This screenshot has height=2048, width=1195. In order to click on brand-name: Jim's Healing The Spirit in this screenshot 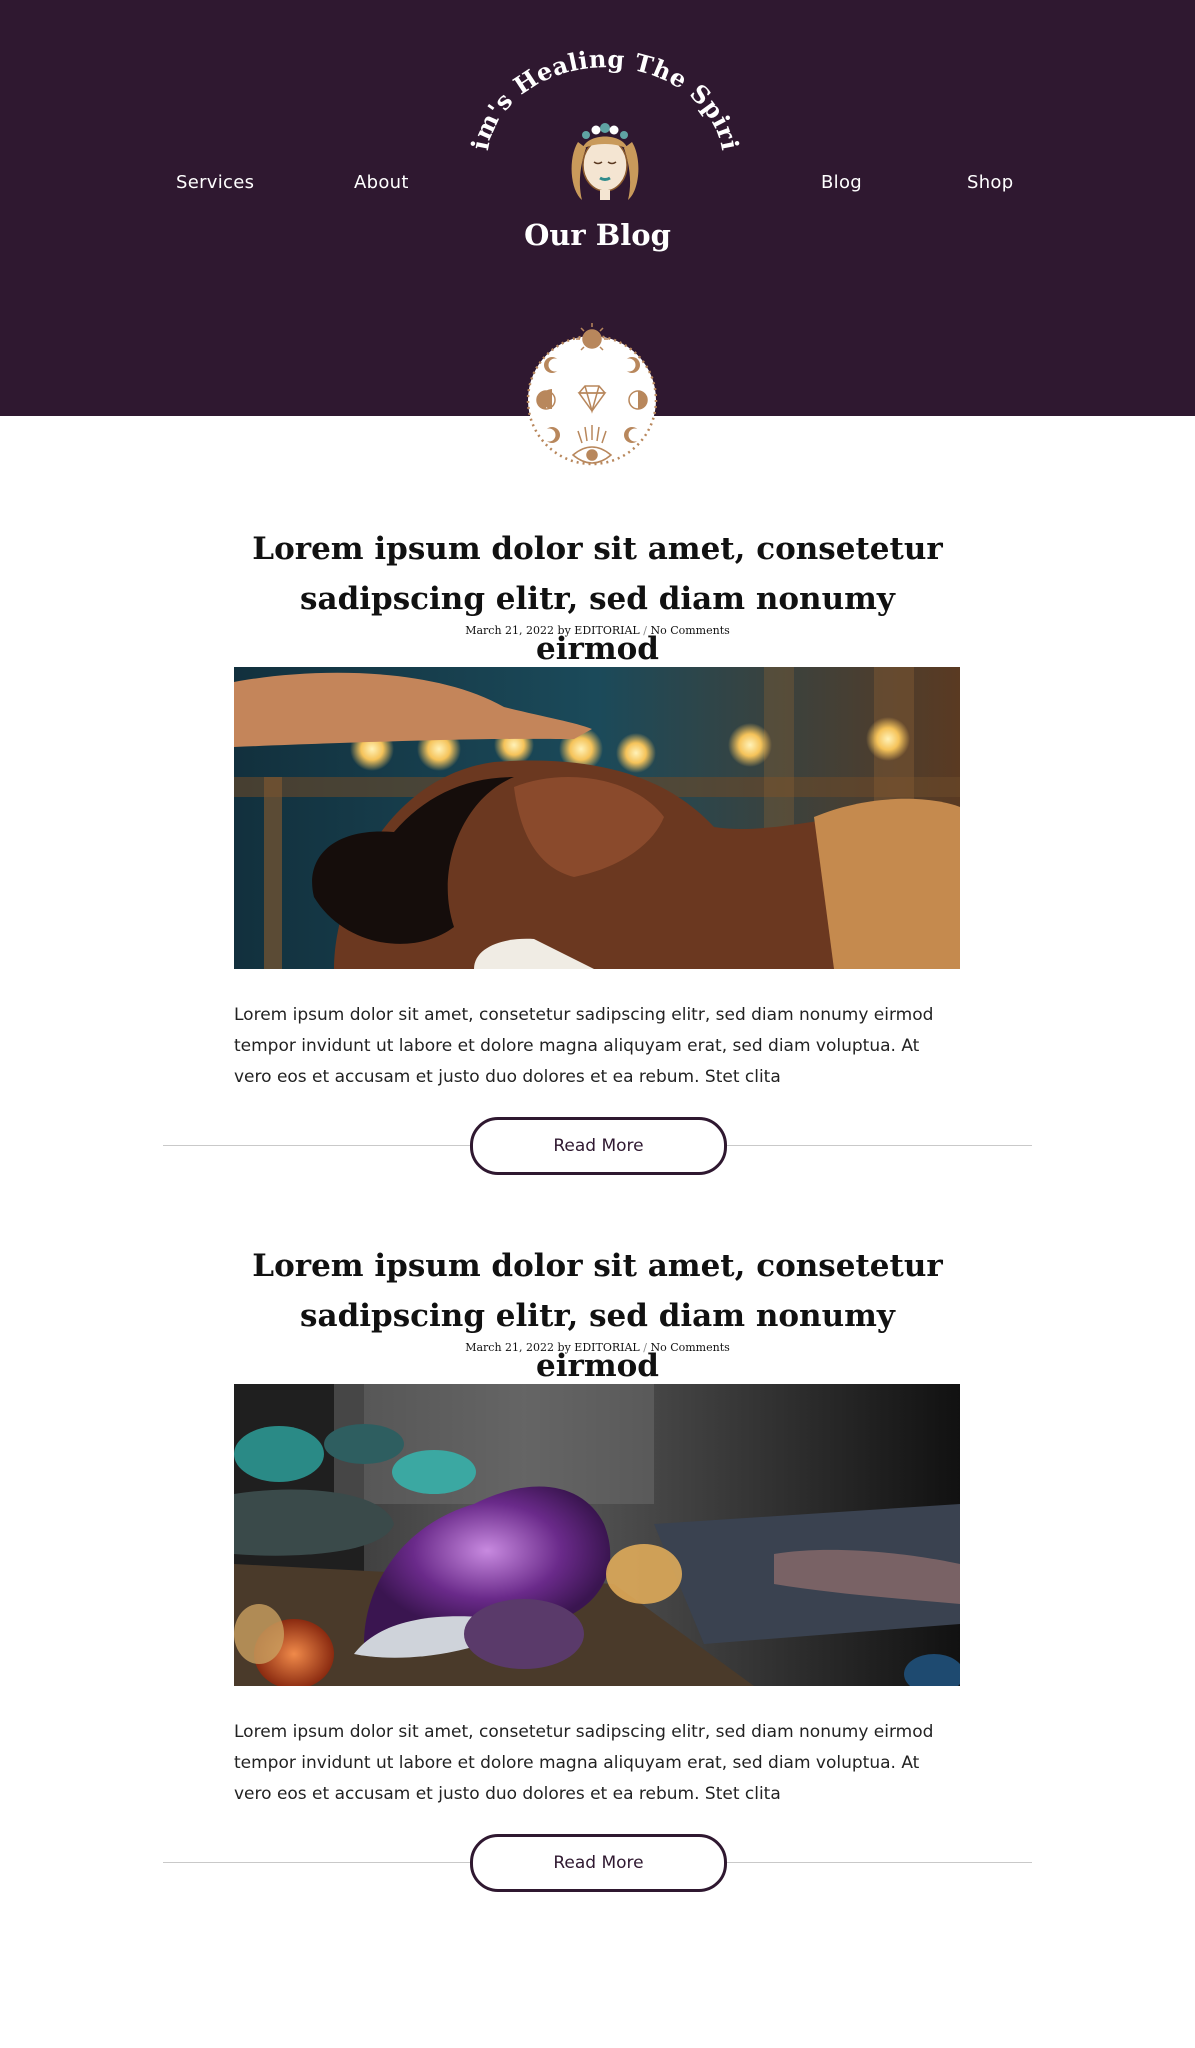, I will do `click(598, 85)`.